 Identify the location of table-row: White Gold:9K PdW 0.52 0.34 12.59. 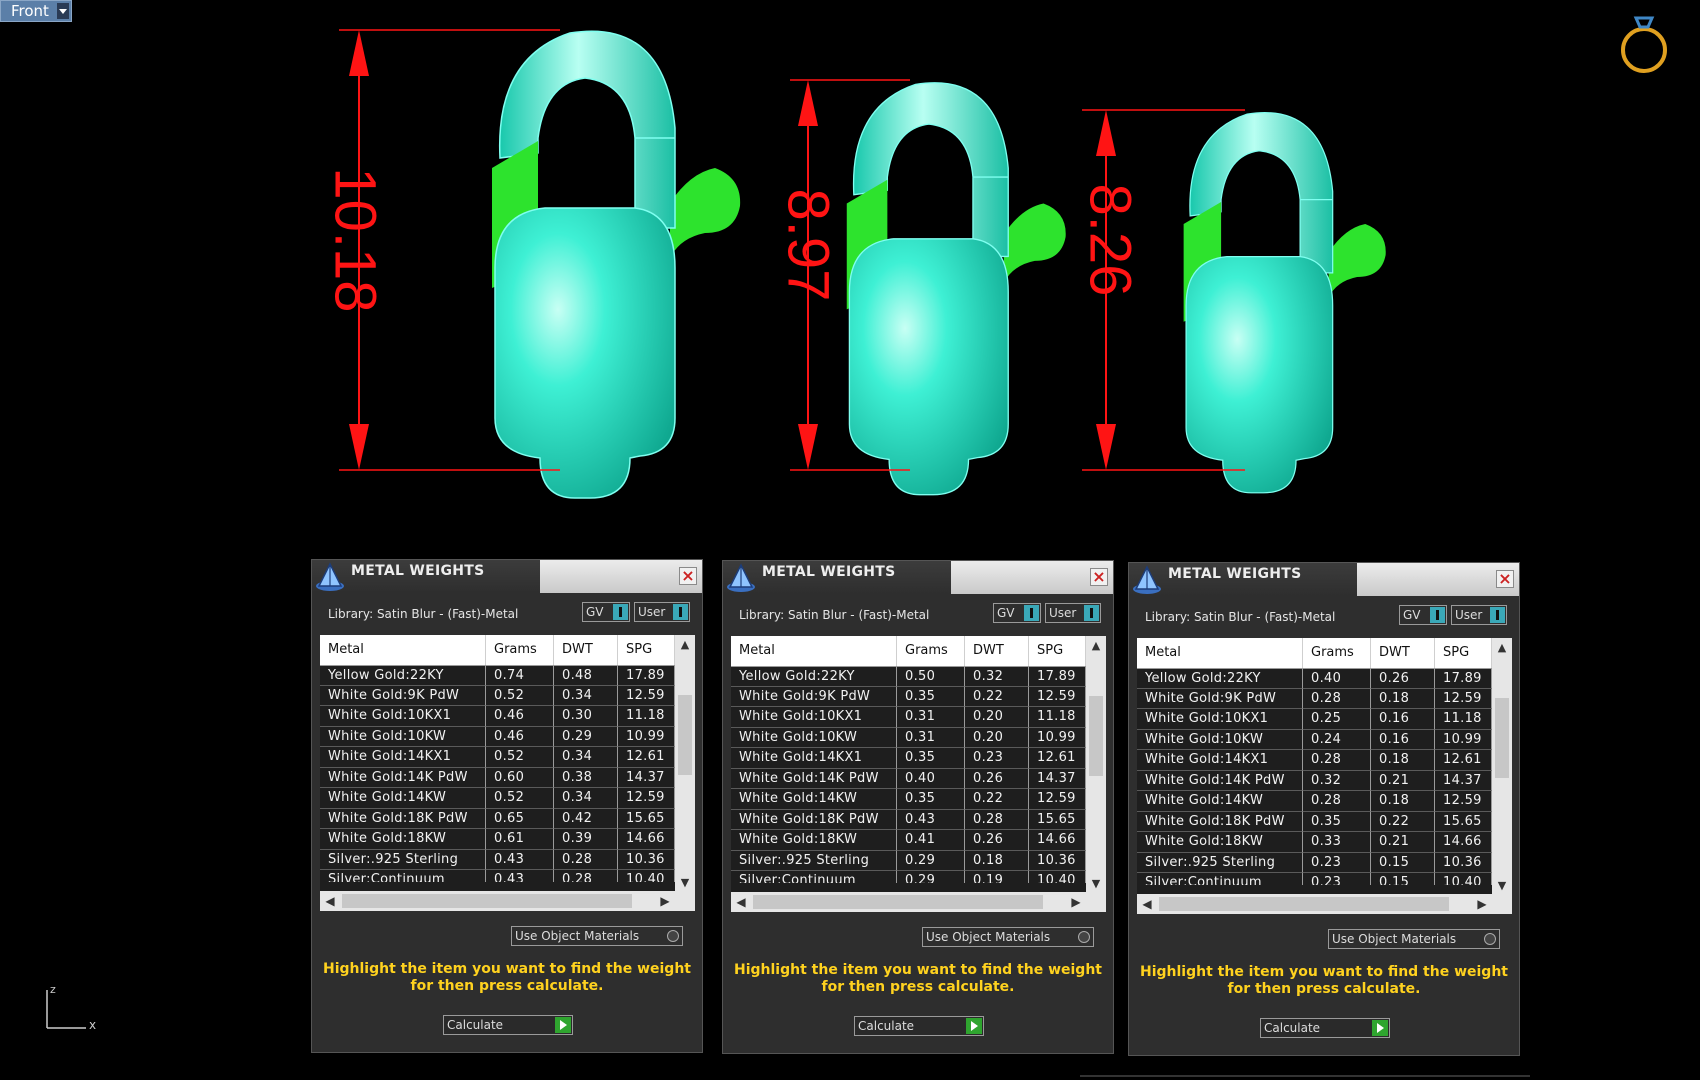
(497, 695).